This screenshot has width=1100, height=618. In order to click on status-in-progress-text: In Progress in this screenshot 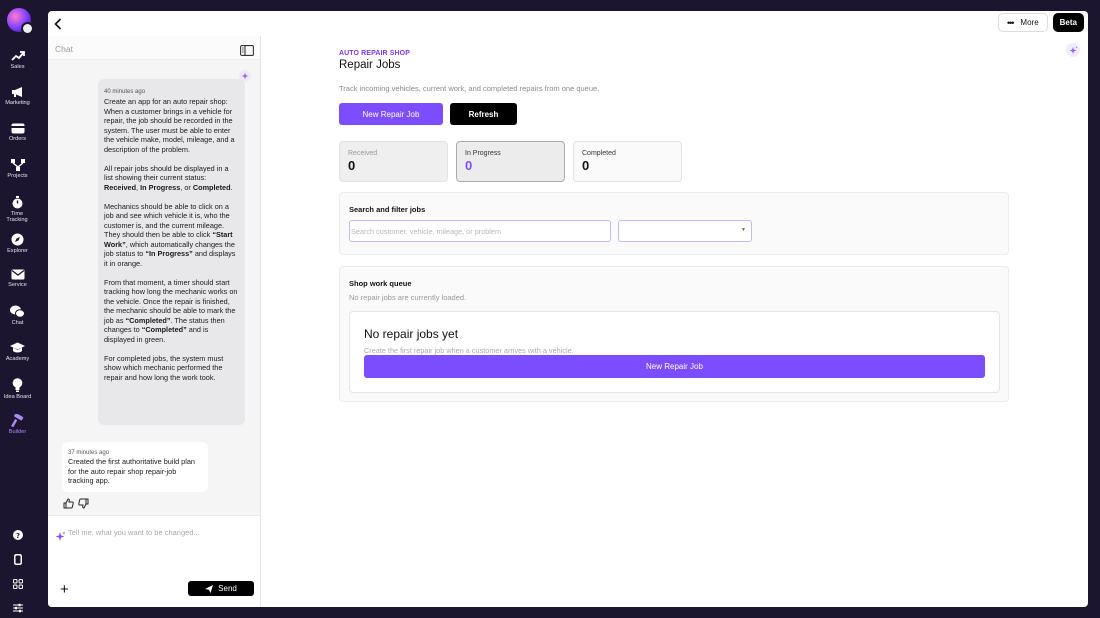, I will do `click(160, 187)`.